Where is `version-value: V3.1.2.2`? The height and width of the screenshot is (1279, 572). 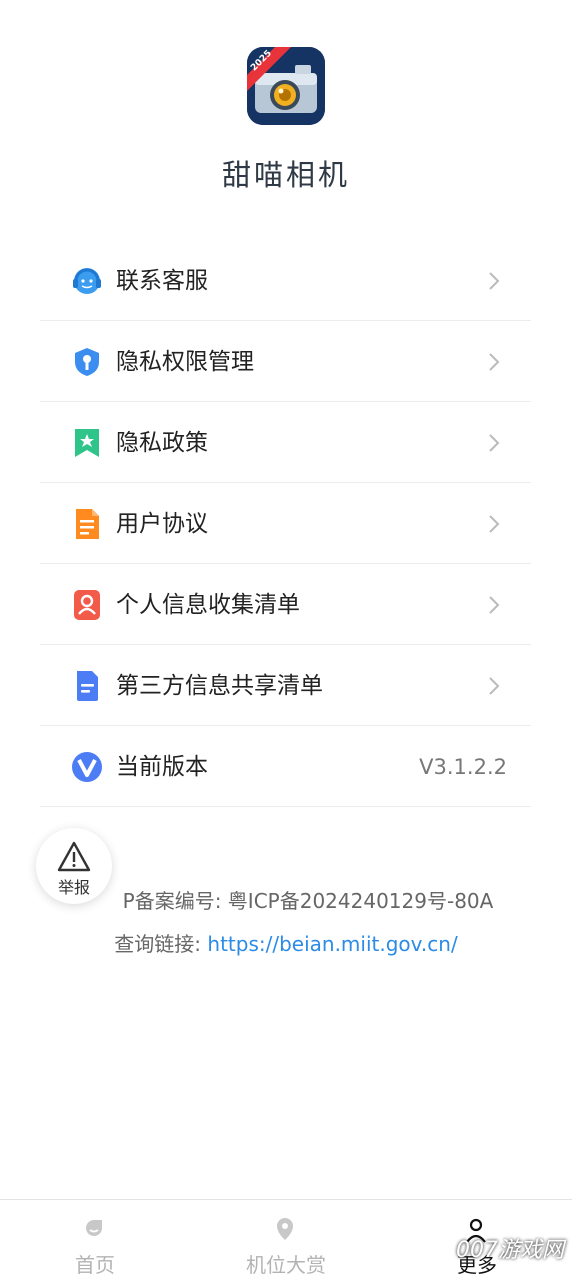
version-value: V3.1.2.2 is located at coordinates (463, 767).